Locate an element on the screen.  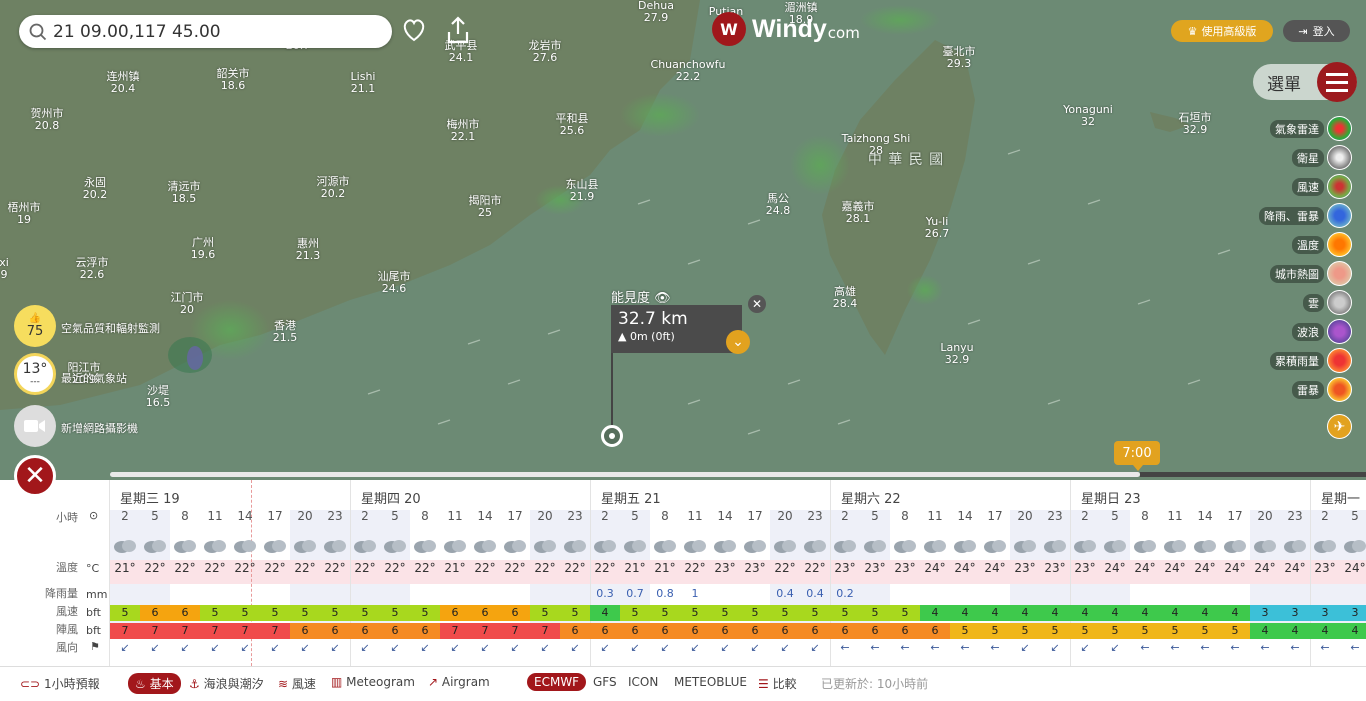
place-label: 汕尾市 24.6 is located at coordinates (394, 282).